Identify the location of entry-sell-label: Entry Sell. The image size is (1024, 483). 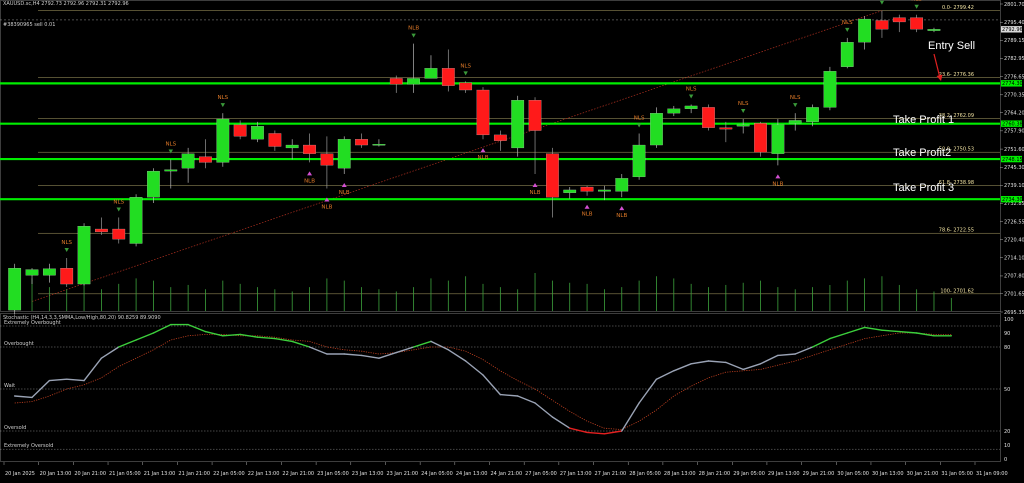
(952, 46).